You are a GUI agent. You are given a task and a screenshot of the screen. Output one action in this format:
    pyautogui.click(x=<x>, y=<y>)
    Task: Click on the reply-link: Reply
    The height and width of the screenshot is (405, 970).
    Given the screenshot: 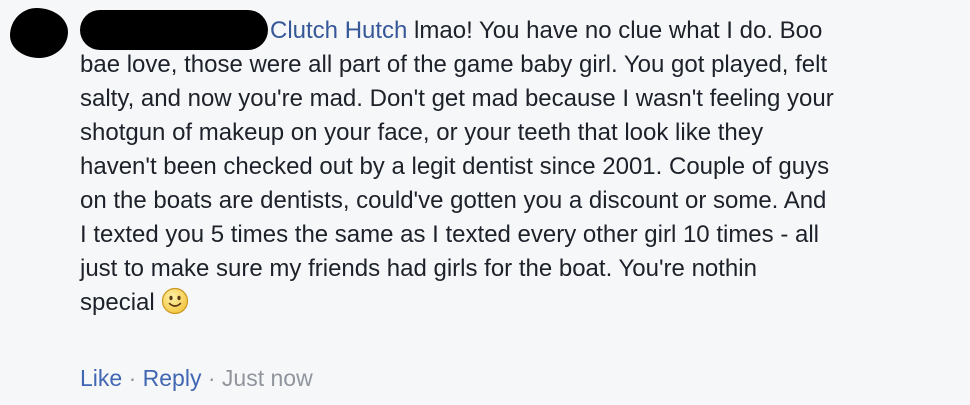 What is the action you would take?
    pyautogui.click(x=172, y=378)
    